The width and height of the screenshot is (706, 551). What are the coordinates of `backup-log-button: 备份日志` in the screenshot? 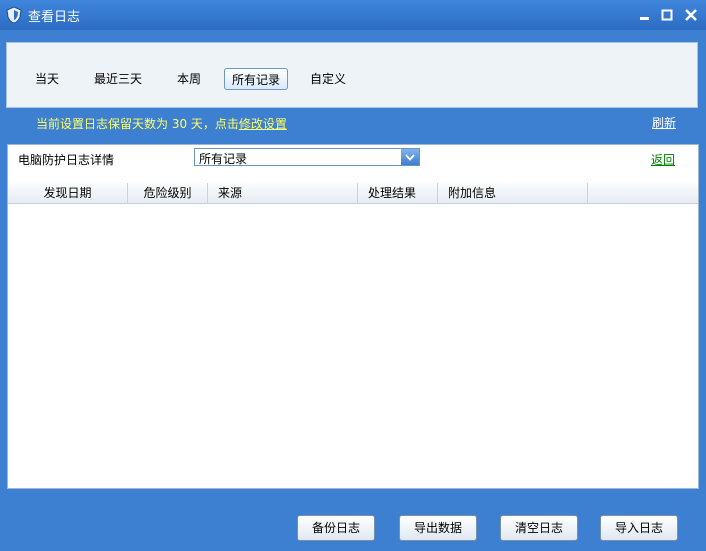 It's located at (336, 528).